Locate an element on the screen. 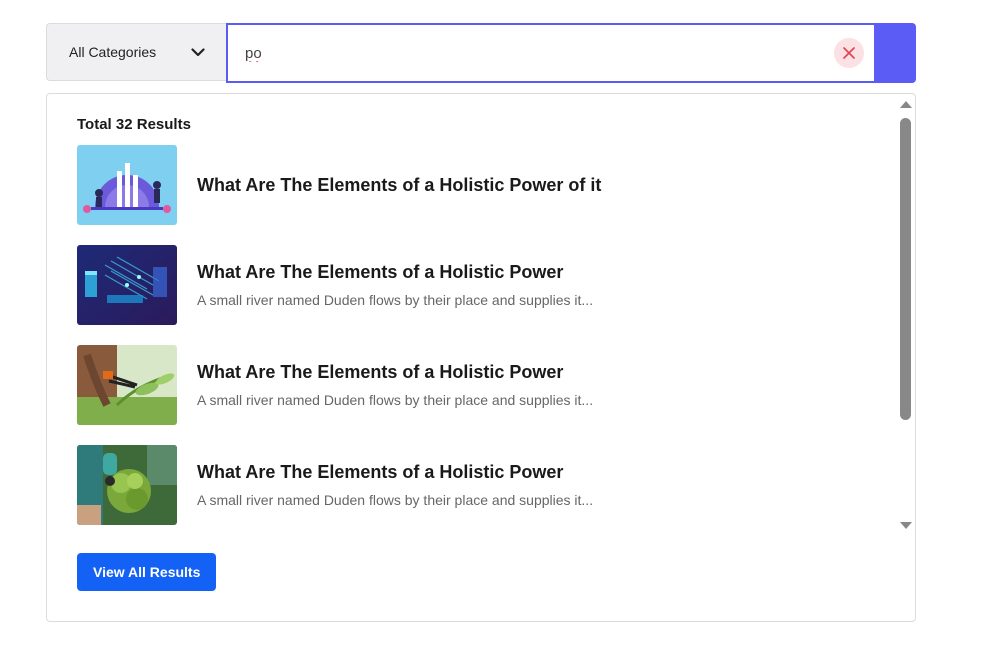  search-input is located at coordinates (535, 53).